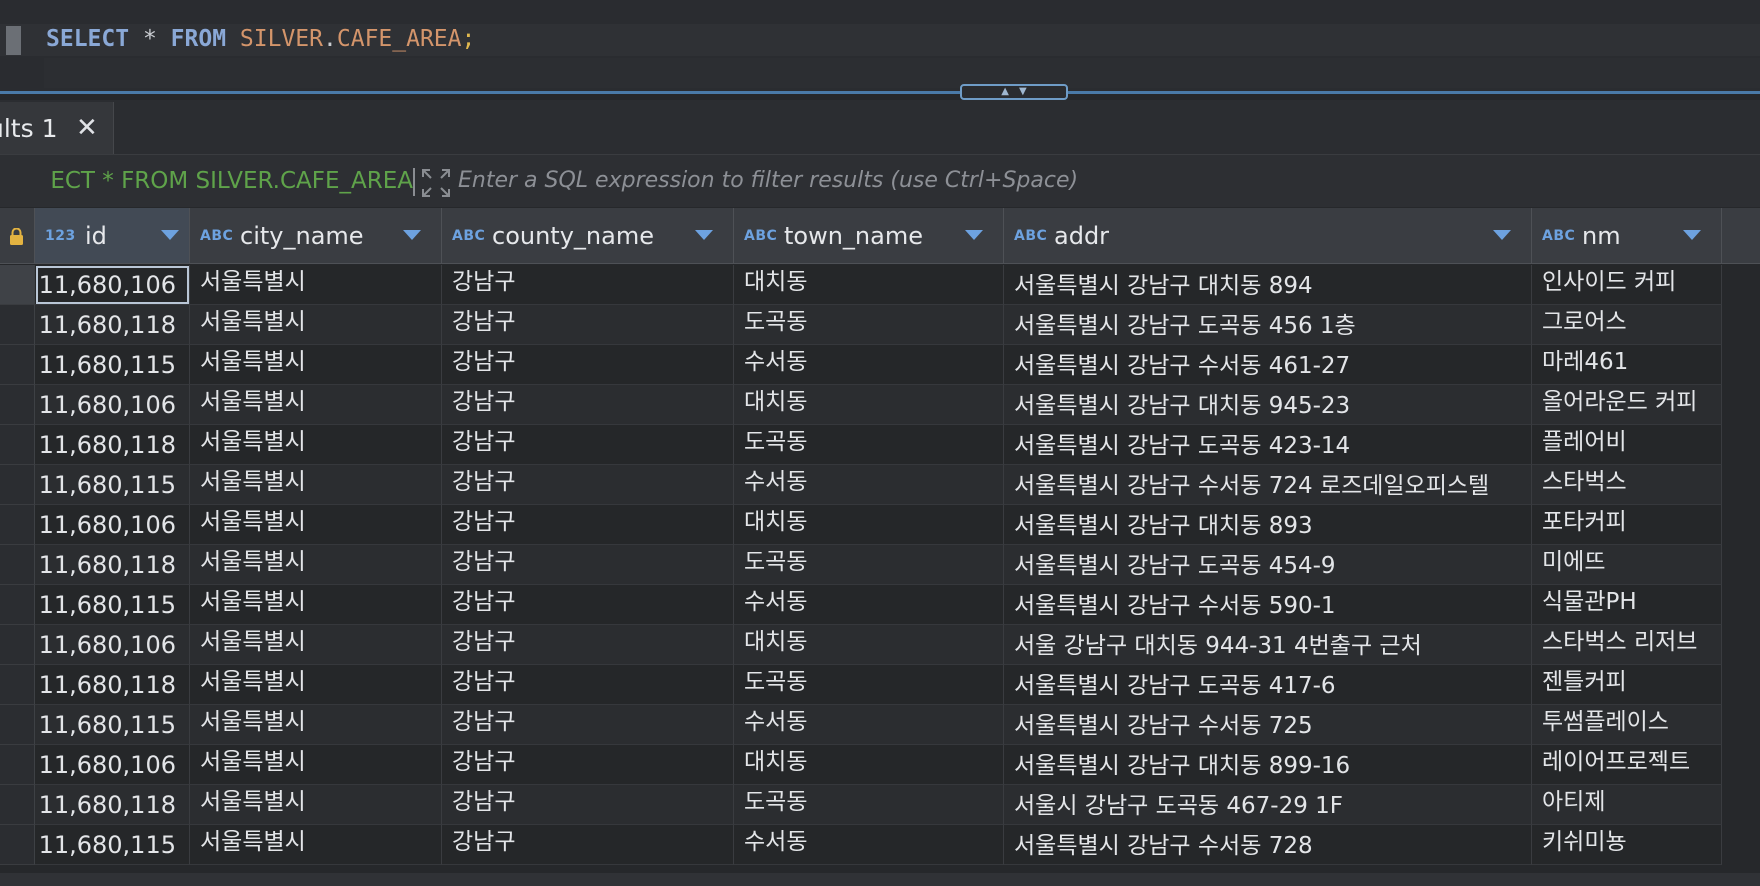 This screenshot has width=1760, height=886. Describe the element at coordinates (588, 236) in the screenshot. I see `column-header-county-name: ABC county_name` at that location.